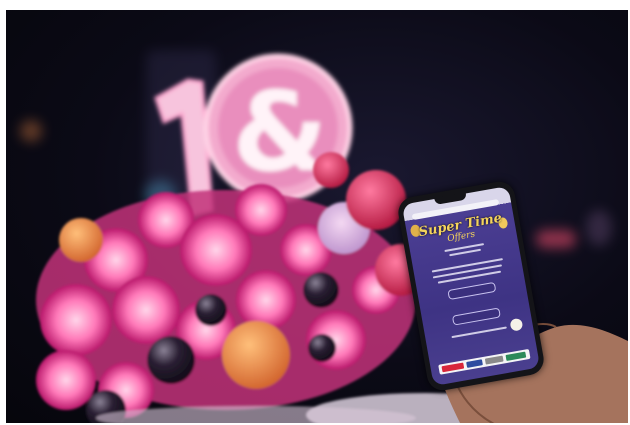 This screenshot has height=425, width=630. I want to click on balloon-icon, so click(516, 324).